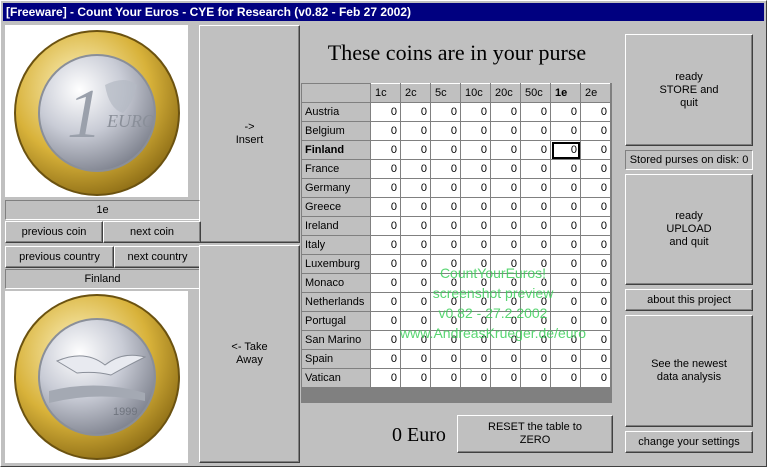  What do you see at coordinates (689, 442) in the screenshot?
I see `change-settings-button: change your settings` at bounding box center [689, 442].